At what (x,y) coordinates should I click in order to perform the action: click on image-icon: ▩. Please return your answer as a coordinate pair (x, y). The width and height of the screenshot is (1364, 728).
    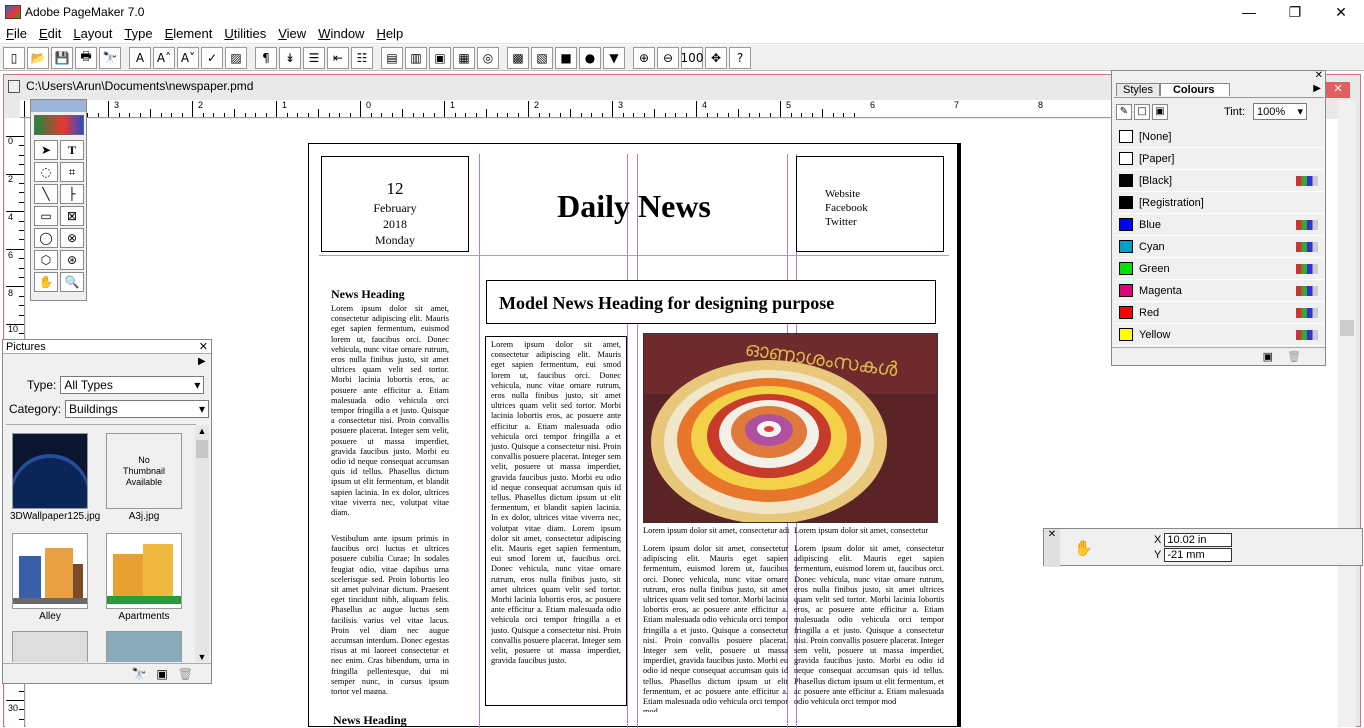
    Looking at the image, I should click on (518, 57).